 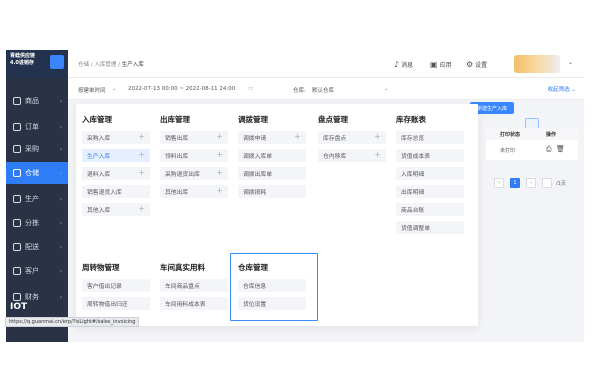 I want to click on app-logo: 青蛙供应链 4.0进销存, so click(x=37, y=64).